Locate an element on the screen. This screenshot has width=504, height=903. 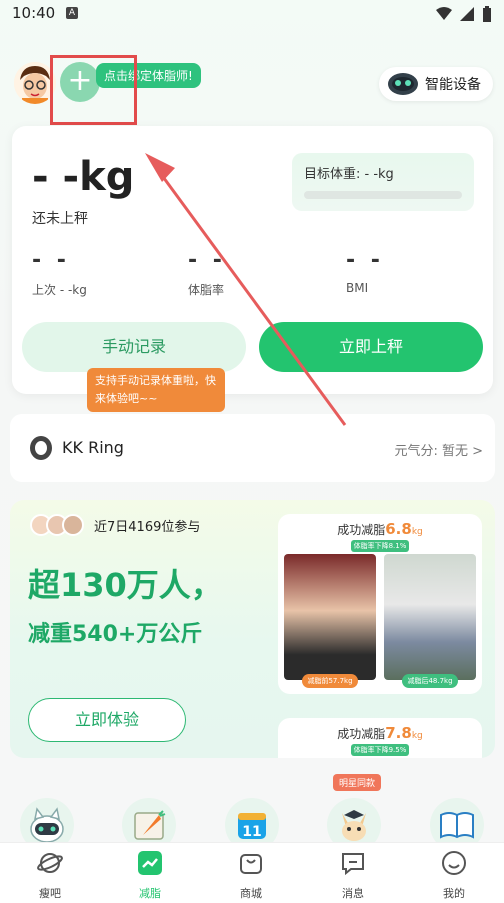
story-title: 成功减脂7.8kg is located at coordinates (380, 730).